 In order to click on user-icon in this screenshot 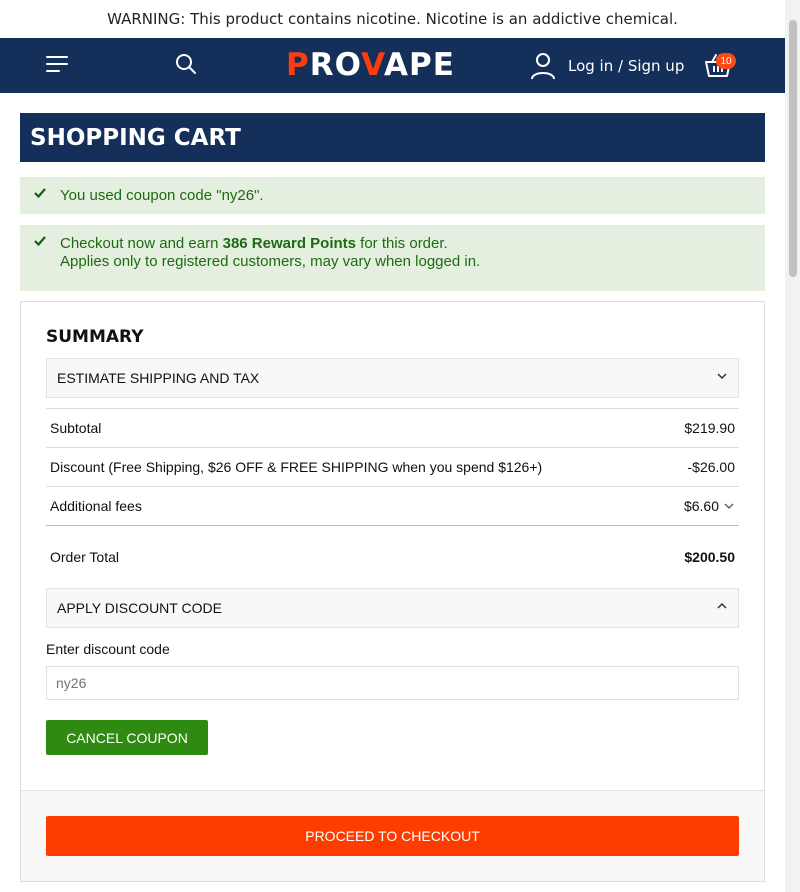, I will do `click(543, 66)`.